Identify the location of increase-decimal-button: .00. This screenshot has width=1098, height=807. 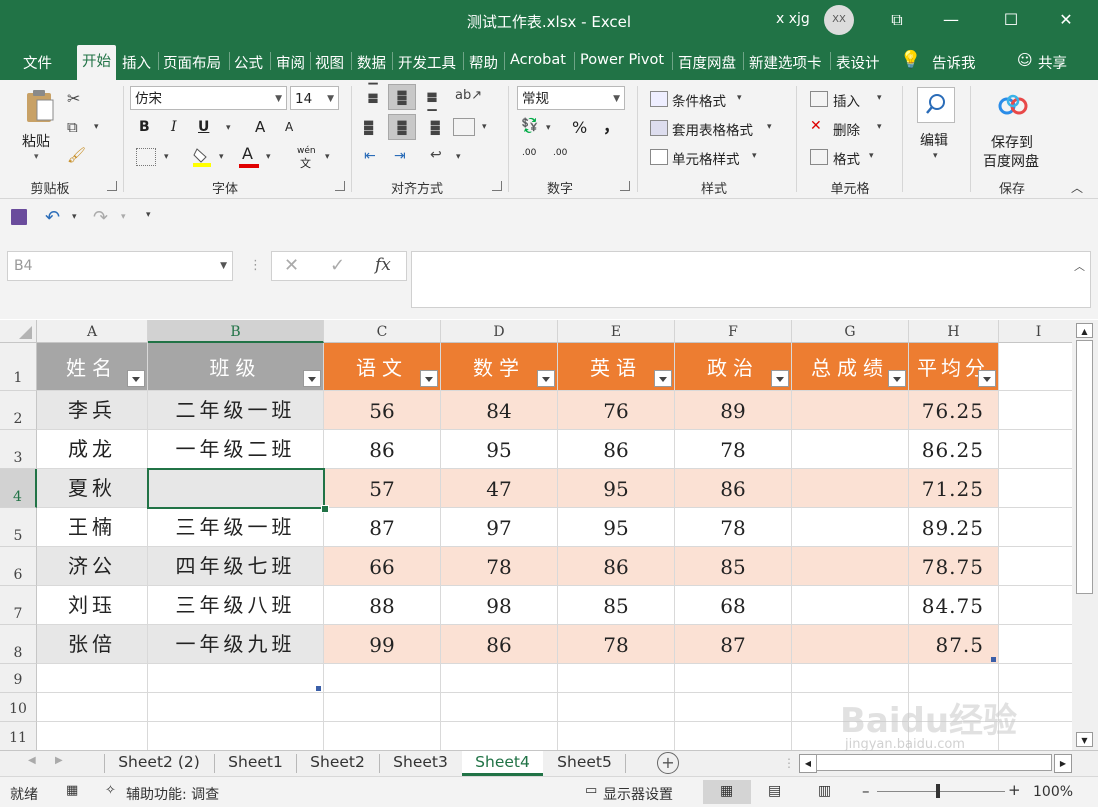
(529, 153).